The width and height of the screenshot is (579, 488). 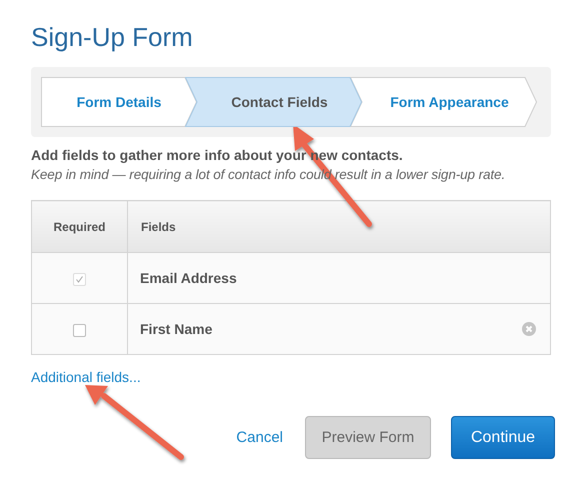 I want to click on column-header: Required, so click(x=80, y=226).